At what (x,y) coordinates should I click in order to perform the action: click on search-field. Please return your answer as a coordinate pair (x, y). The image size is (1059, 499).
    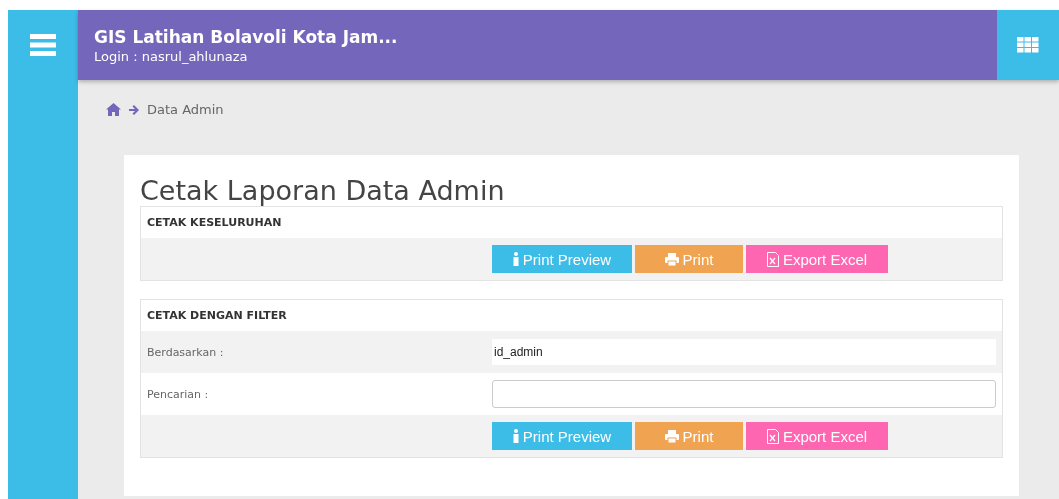
    Looking at the image, I should click on (744, 394).